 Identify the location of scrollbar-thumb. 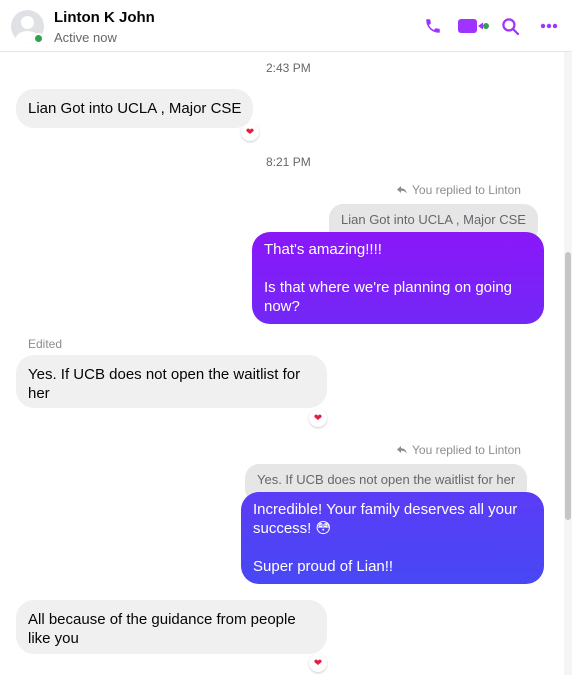
(568, 386).